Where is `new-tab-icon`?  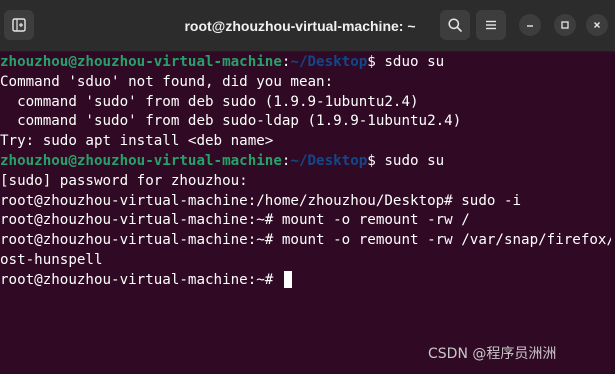 new-tab-icon is located at coordinates (19, 25).